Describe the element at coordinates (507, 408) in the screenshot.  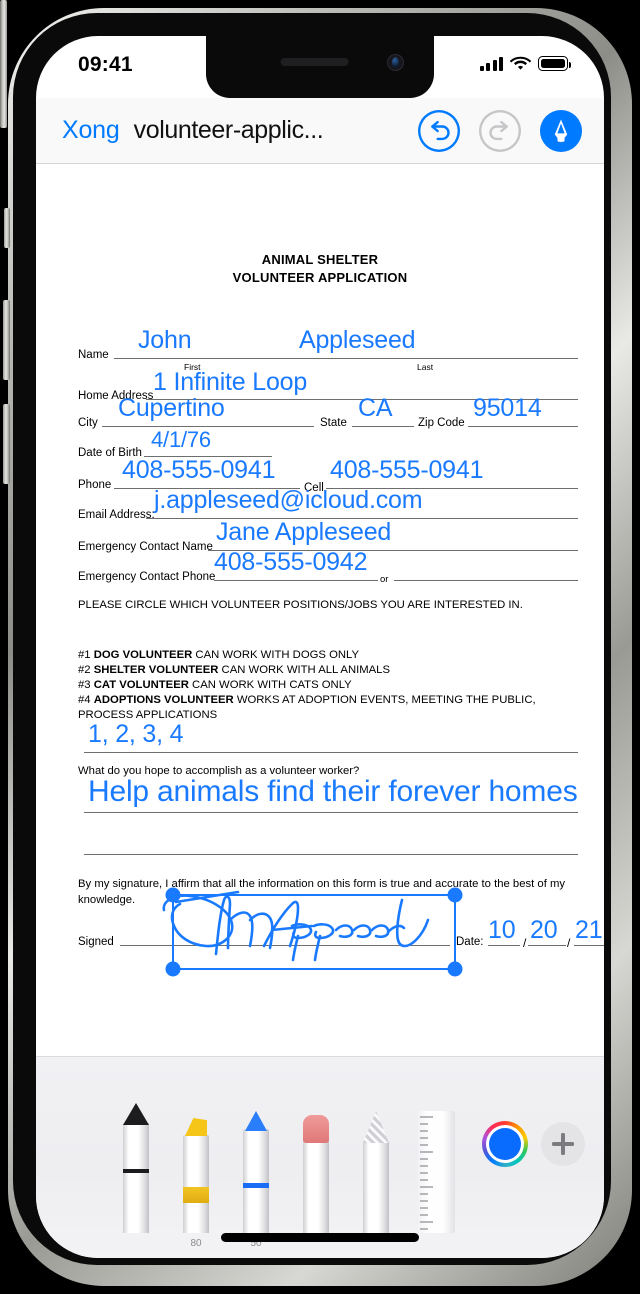
I see `zip-value: 95014` at that location.